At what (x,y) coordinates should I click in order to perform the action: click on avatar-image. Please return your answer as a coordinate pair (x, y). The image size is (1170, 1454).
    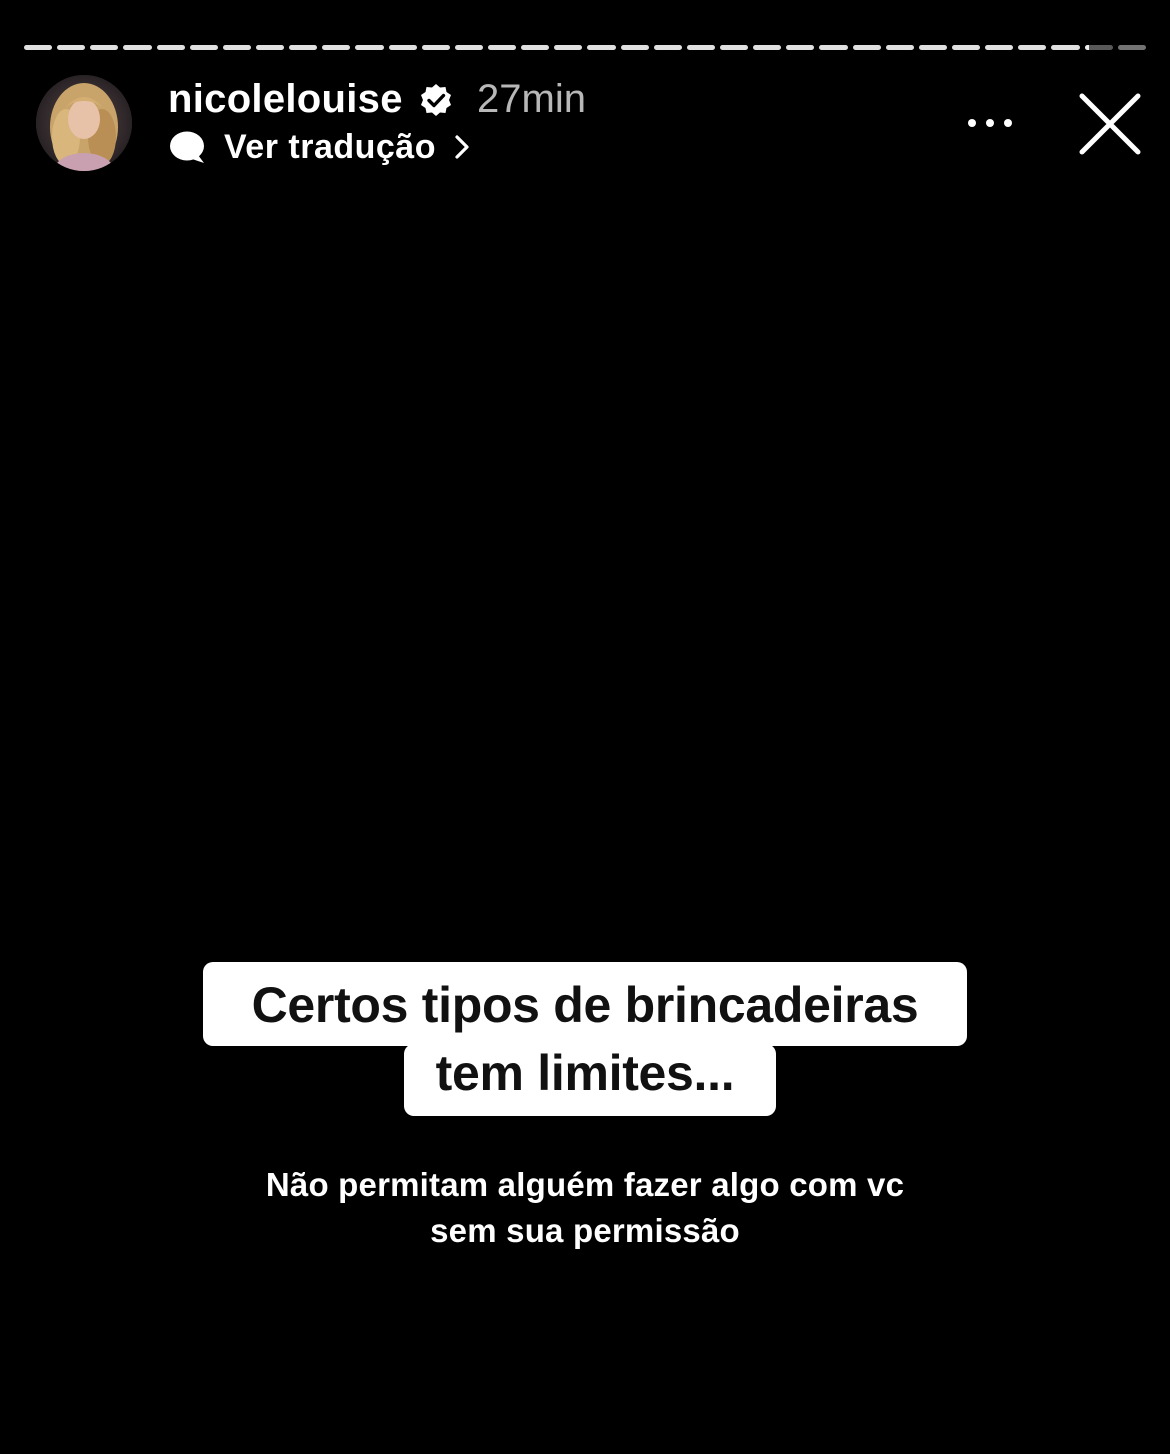
    Looking at the image, I should click on (84, 123).